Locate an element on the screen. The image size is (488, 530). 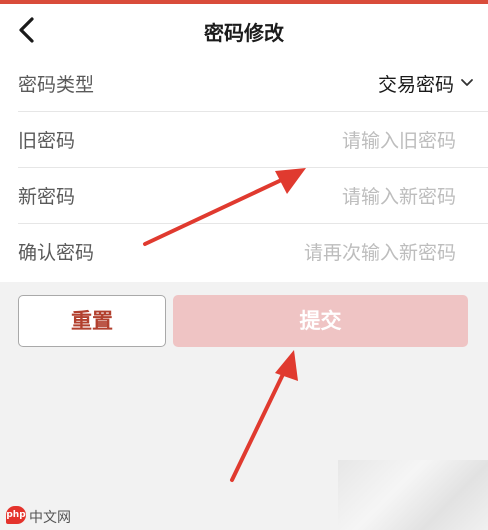
arrow-to-submit-icon is located at coordinates (264, 416).